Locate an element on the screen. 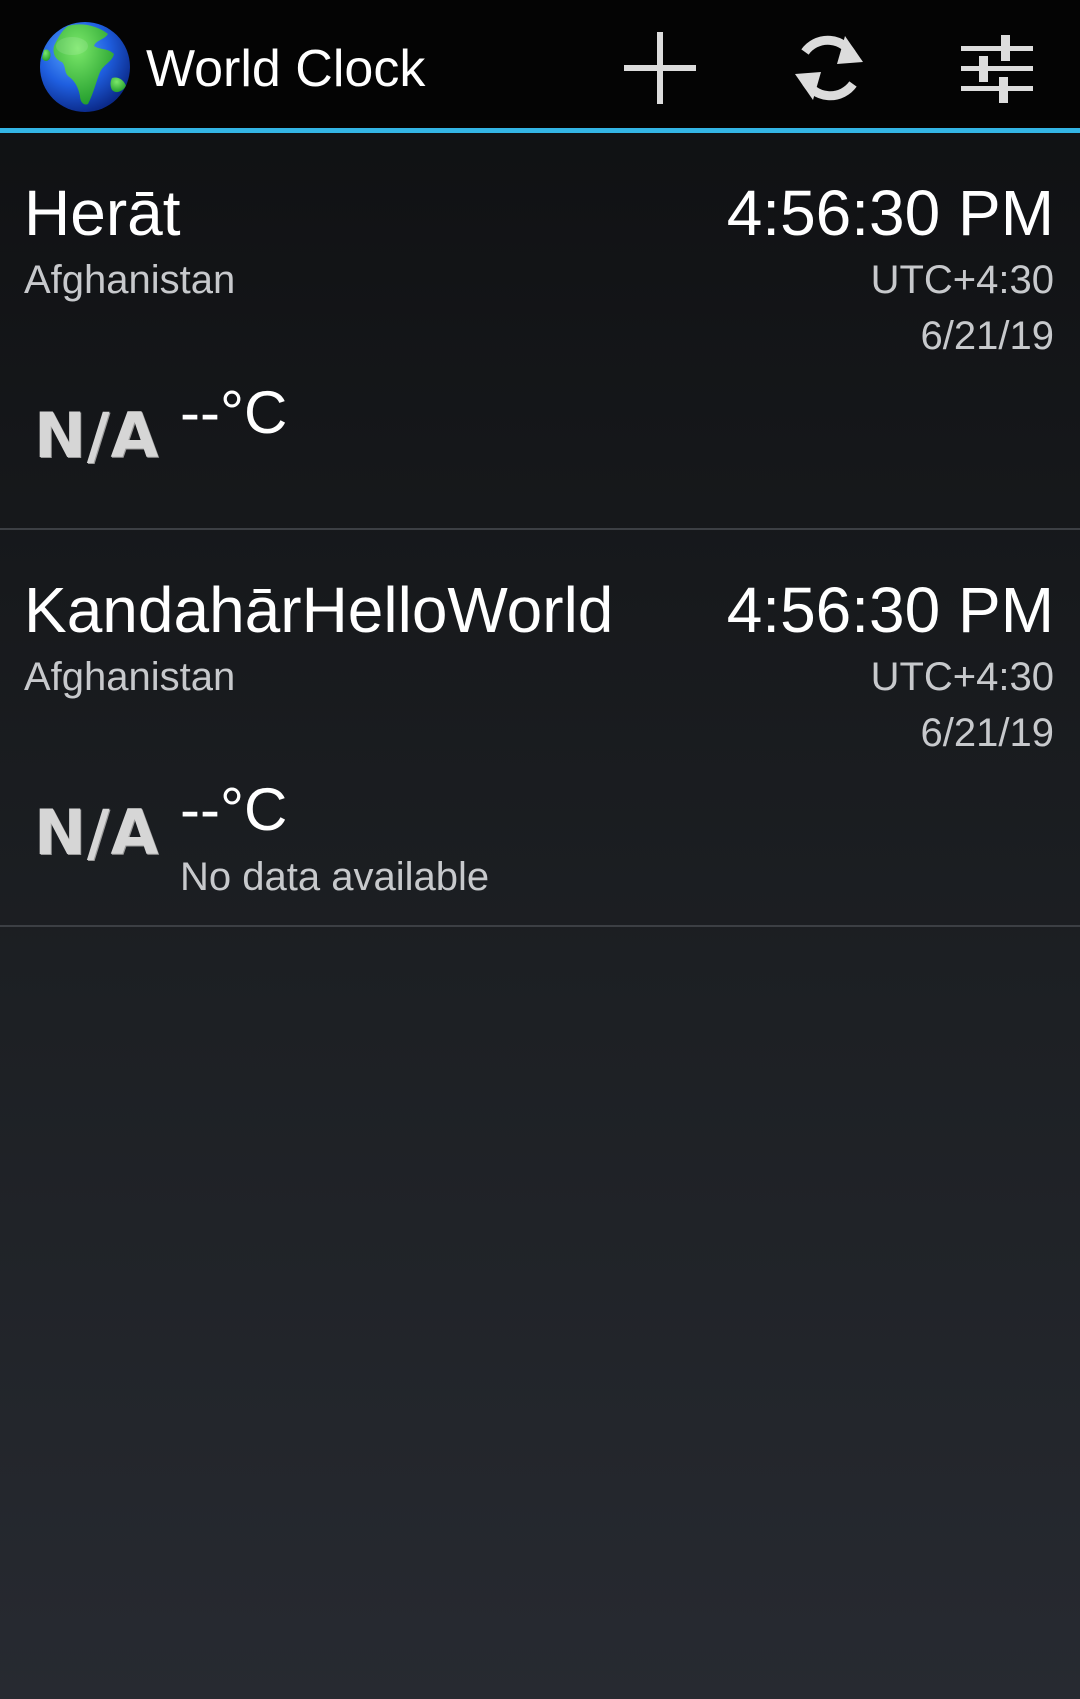  refresh-button is located at coordinates (829, 67).